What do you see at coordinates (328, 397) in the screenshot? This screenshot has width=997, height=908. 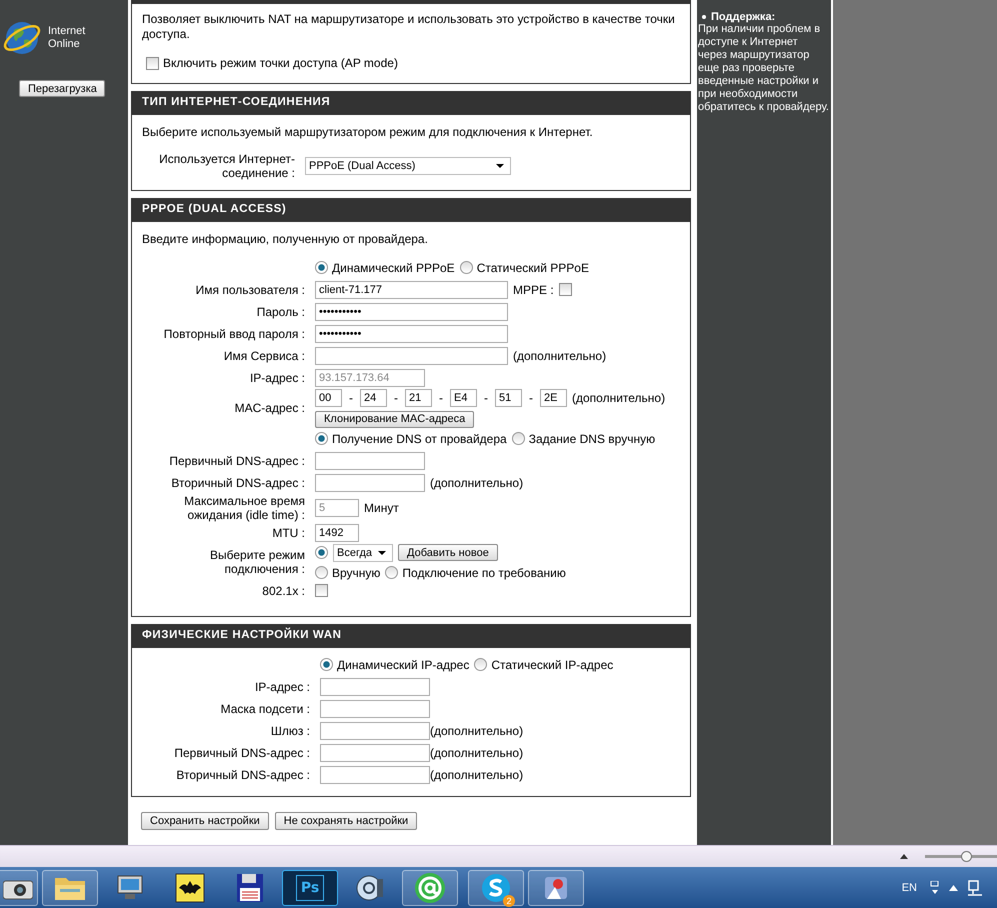 I see `text-field: 00` at bounding box center [328, 397].